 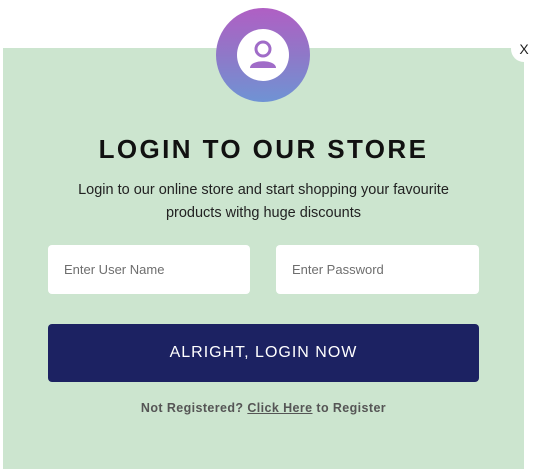 What do you see at coordinates (192, 408) in the screenshot?
I see `register-prefix: Not Registered?` at bounding box center [192, 408].